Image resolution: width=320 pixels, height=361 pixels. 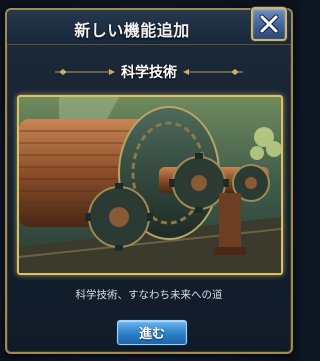 I want to click on close-x-icon, so click(x=269, y=24).